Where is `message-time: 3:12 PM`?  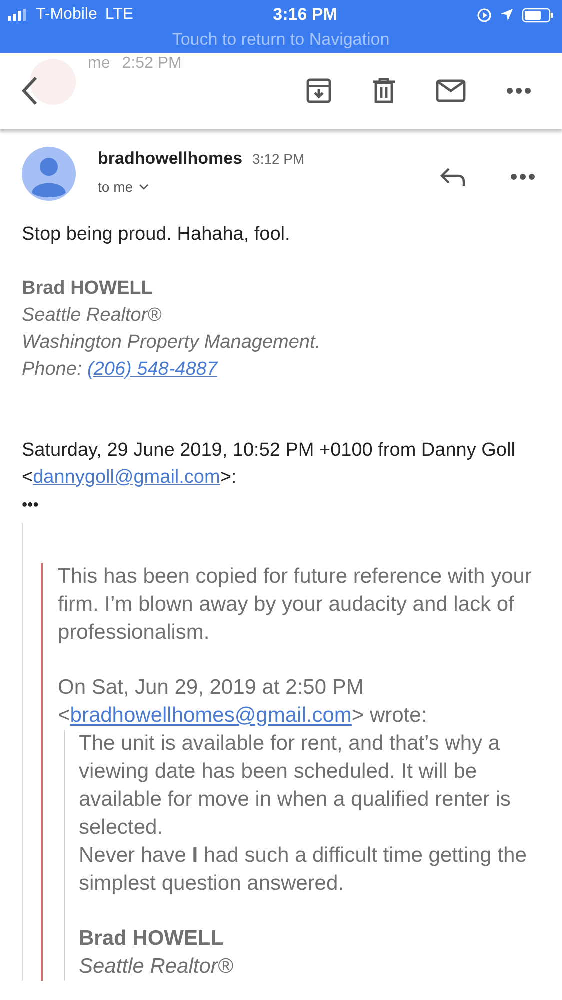
message-time: 3:12 PM is located at coordinates (278, 159).